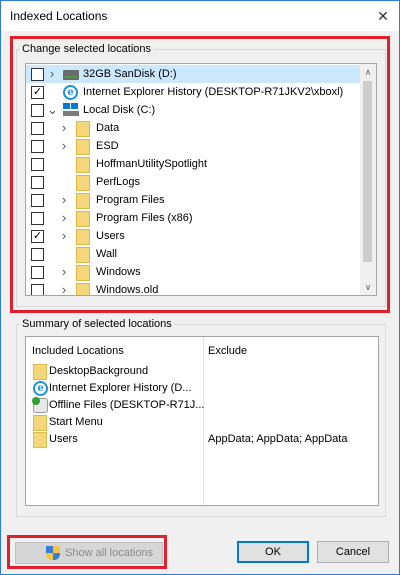 This screenshot has height=575, width=400. What do you see at coordinates (205, 371) in the screenshot?
I see `summary-row: DesktopBackground` at bounding box center [205, 371].